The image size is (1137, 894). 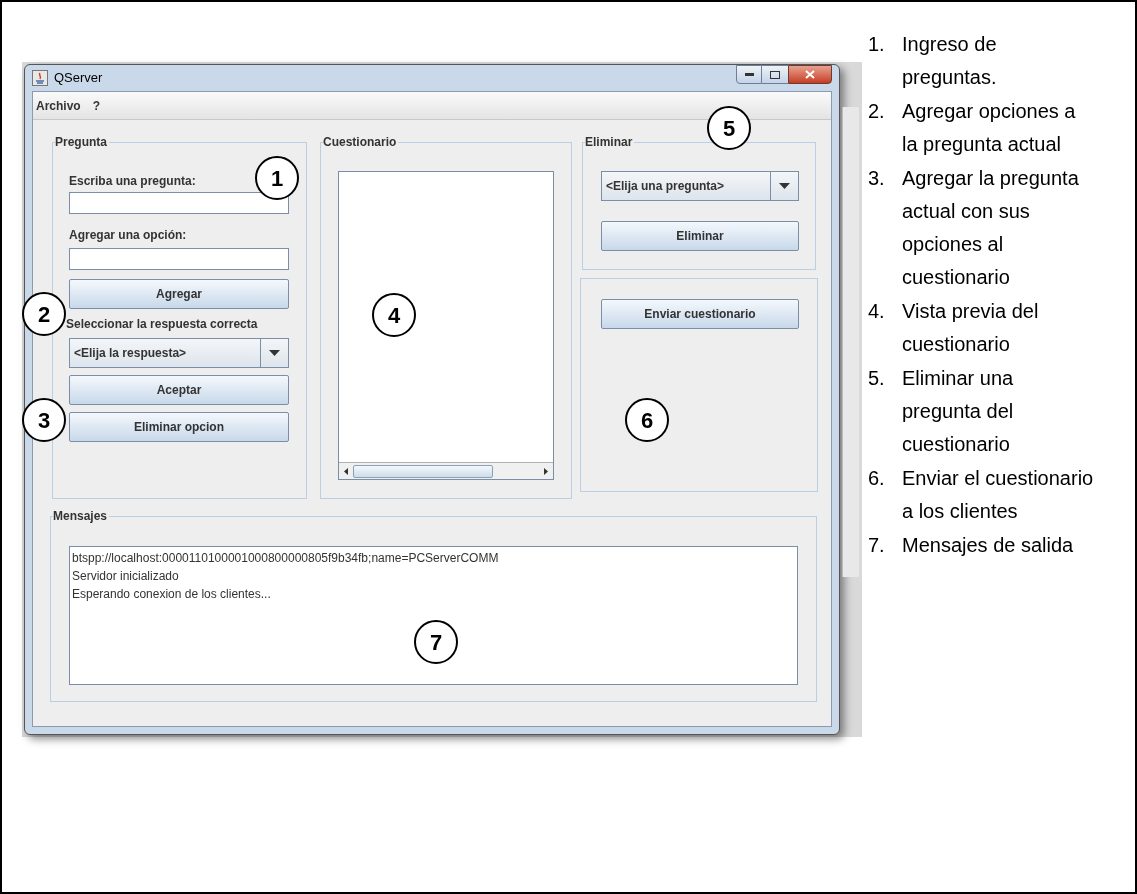 What do you see at coordinates (58, 105) in the screenshot?
I see `menu-item: Archivo` at bounding box center [58, 105].